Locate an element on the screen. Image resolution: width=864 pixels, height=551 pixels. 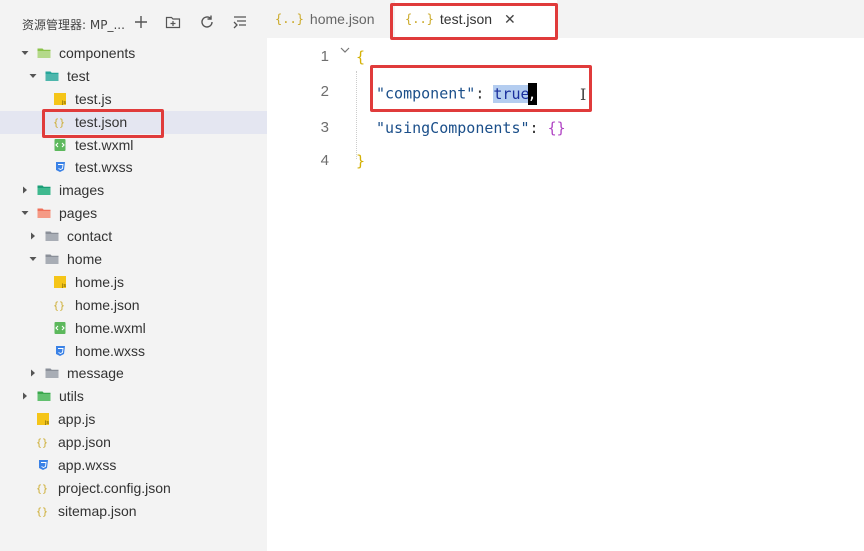
tree-file-project-config-json: {} project.config.json is located at coordinates (133, 488).